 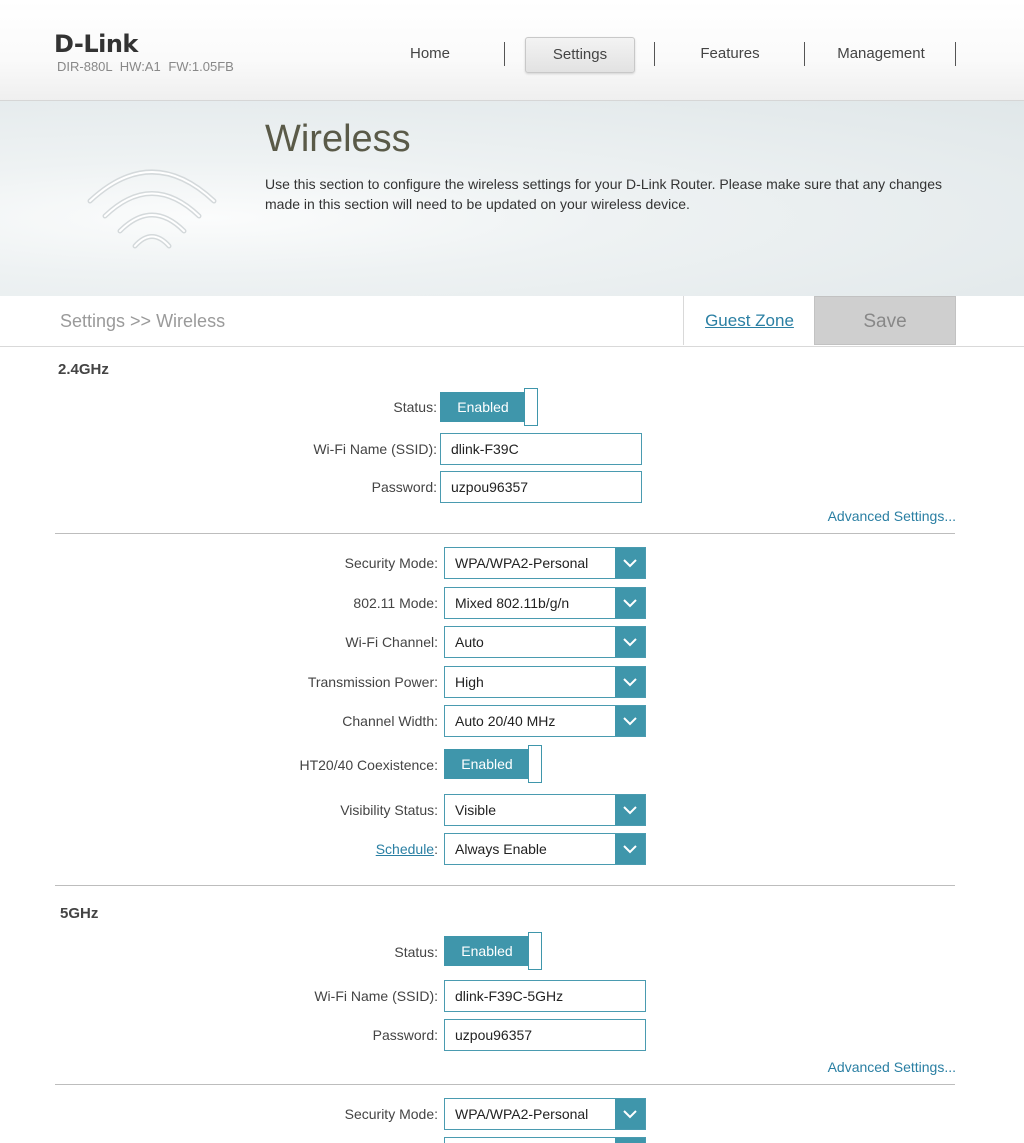 I want to click on nav-management: Management, so click(x=881, y=54).